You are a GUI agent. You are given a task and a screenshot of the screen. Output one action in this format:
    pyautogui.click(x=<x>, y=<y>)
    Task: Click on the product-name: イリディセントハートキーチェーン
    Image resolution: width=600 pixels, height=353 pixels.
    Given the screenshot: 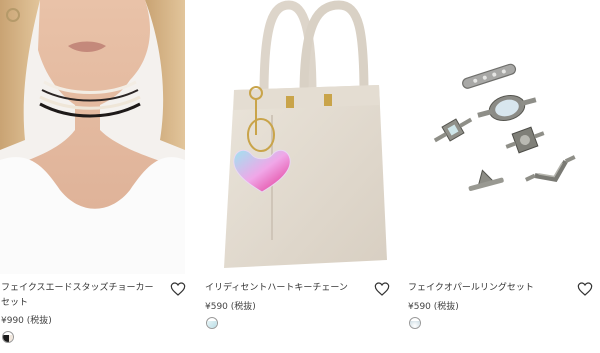 What is the action you would take?
    pyautogui.click(x=285, y=288)
    